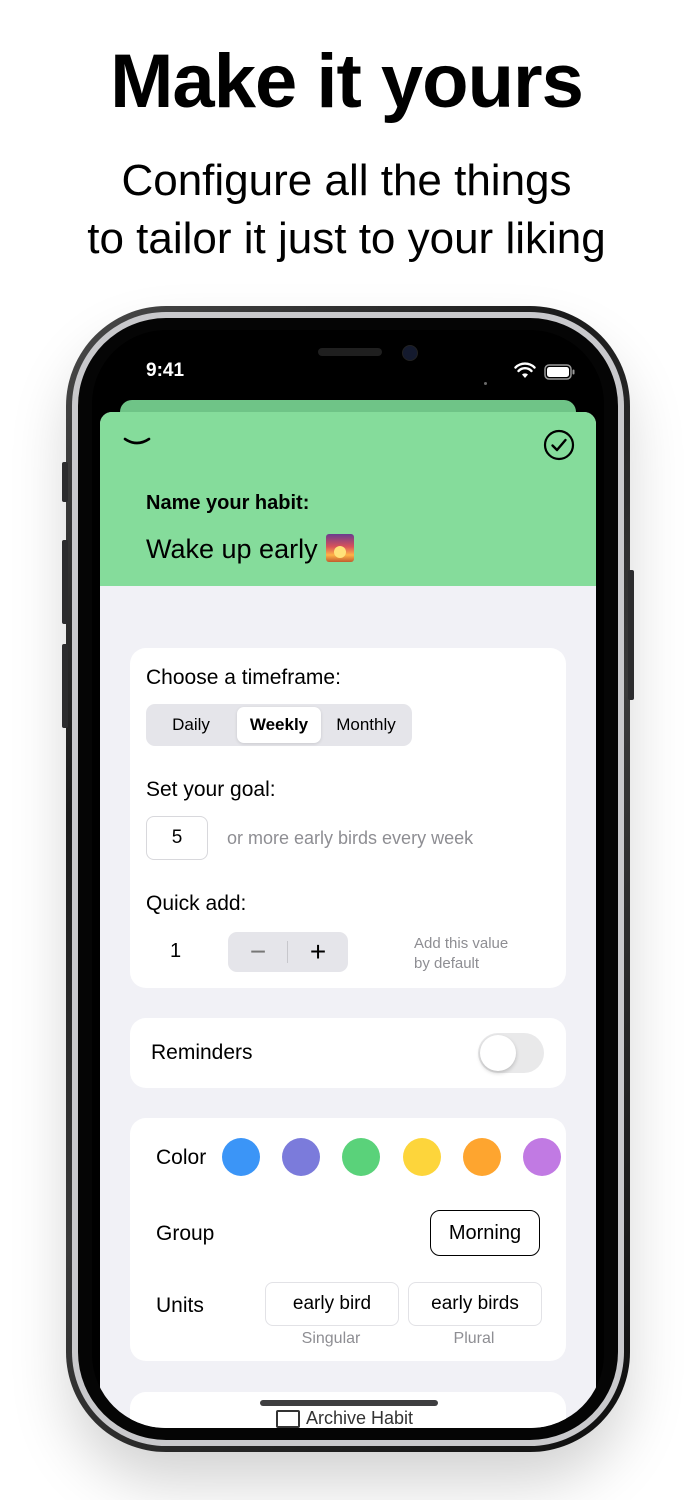 This screenshot has width=693, height=1500. Describe the element at coordinates (211, 789) in the screenshot. I see `goal-label: Set your goal:` at that location.